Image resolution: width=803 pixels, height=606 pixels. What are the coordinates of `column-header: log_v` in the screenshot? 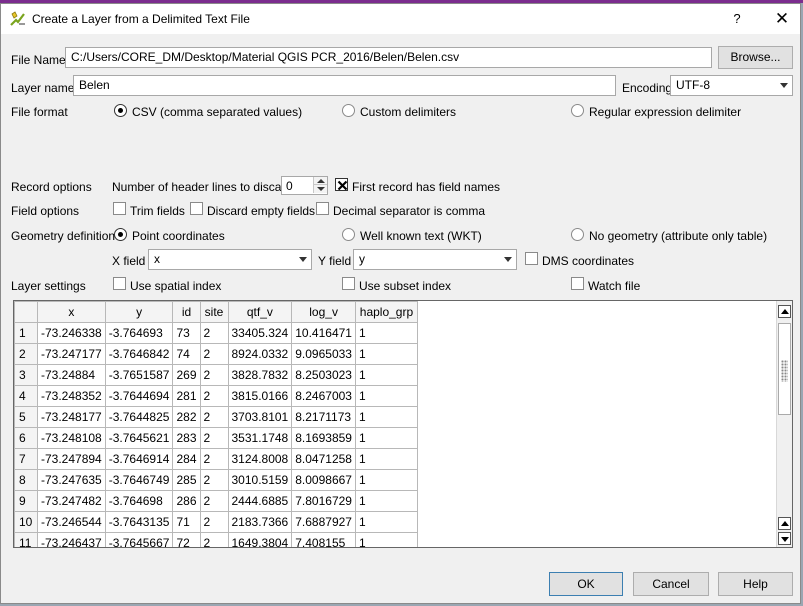 It's located at (323, 312).